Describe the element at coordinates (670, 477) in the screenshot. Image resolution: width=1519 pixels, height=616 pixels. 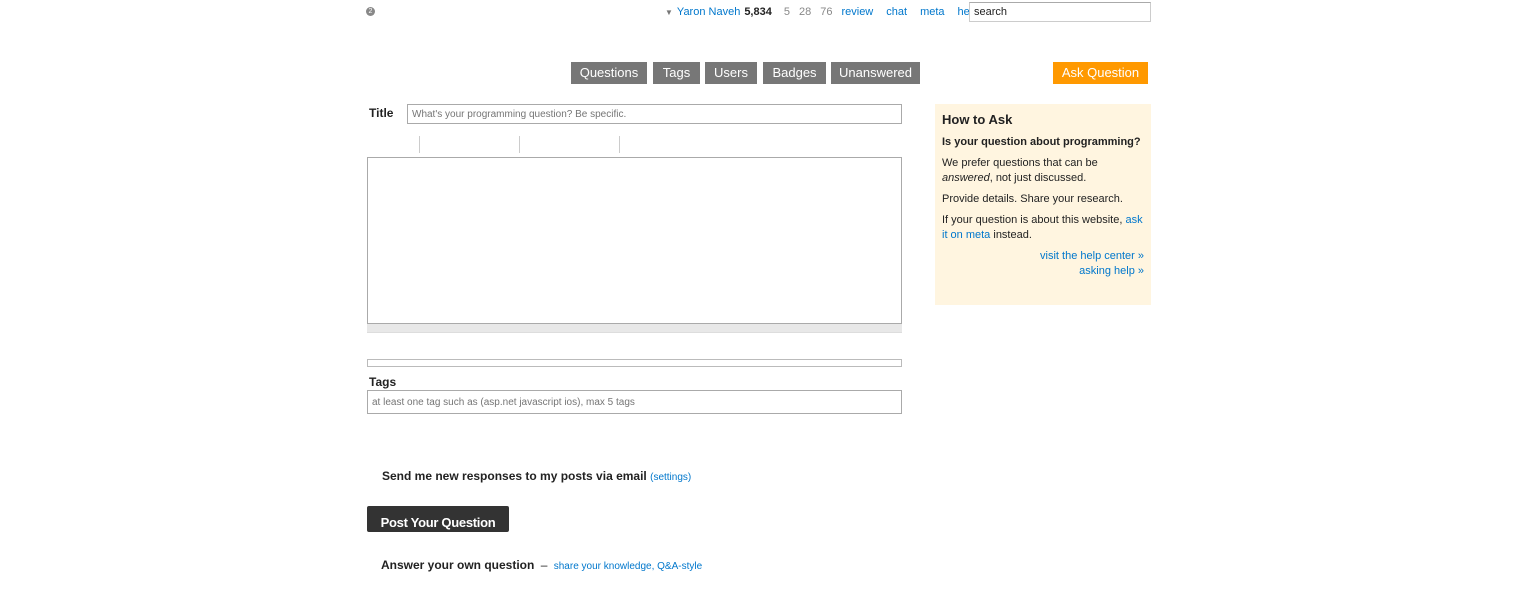
I see `settings-link: (settings)` at that location.